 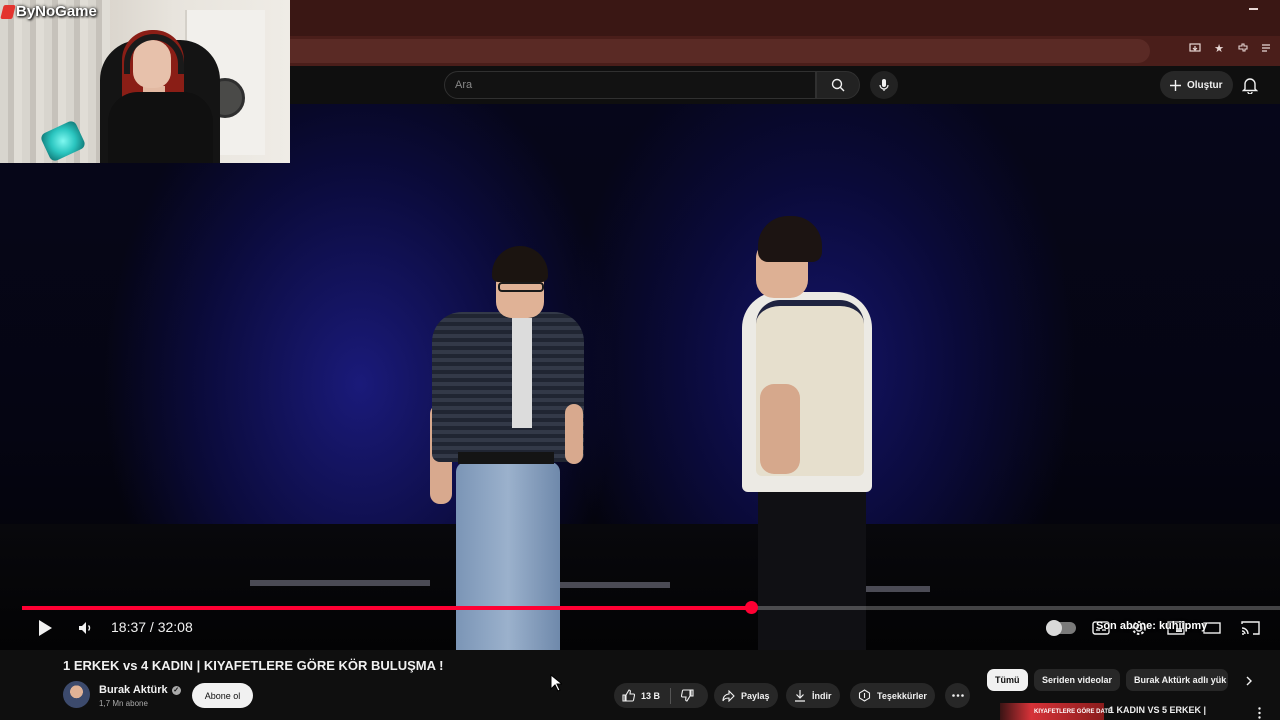 I want to click on chip-channel-uploads: Burak Aktürk adlı yük, so click(x=1177, y=680).